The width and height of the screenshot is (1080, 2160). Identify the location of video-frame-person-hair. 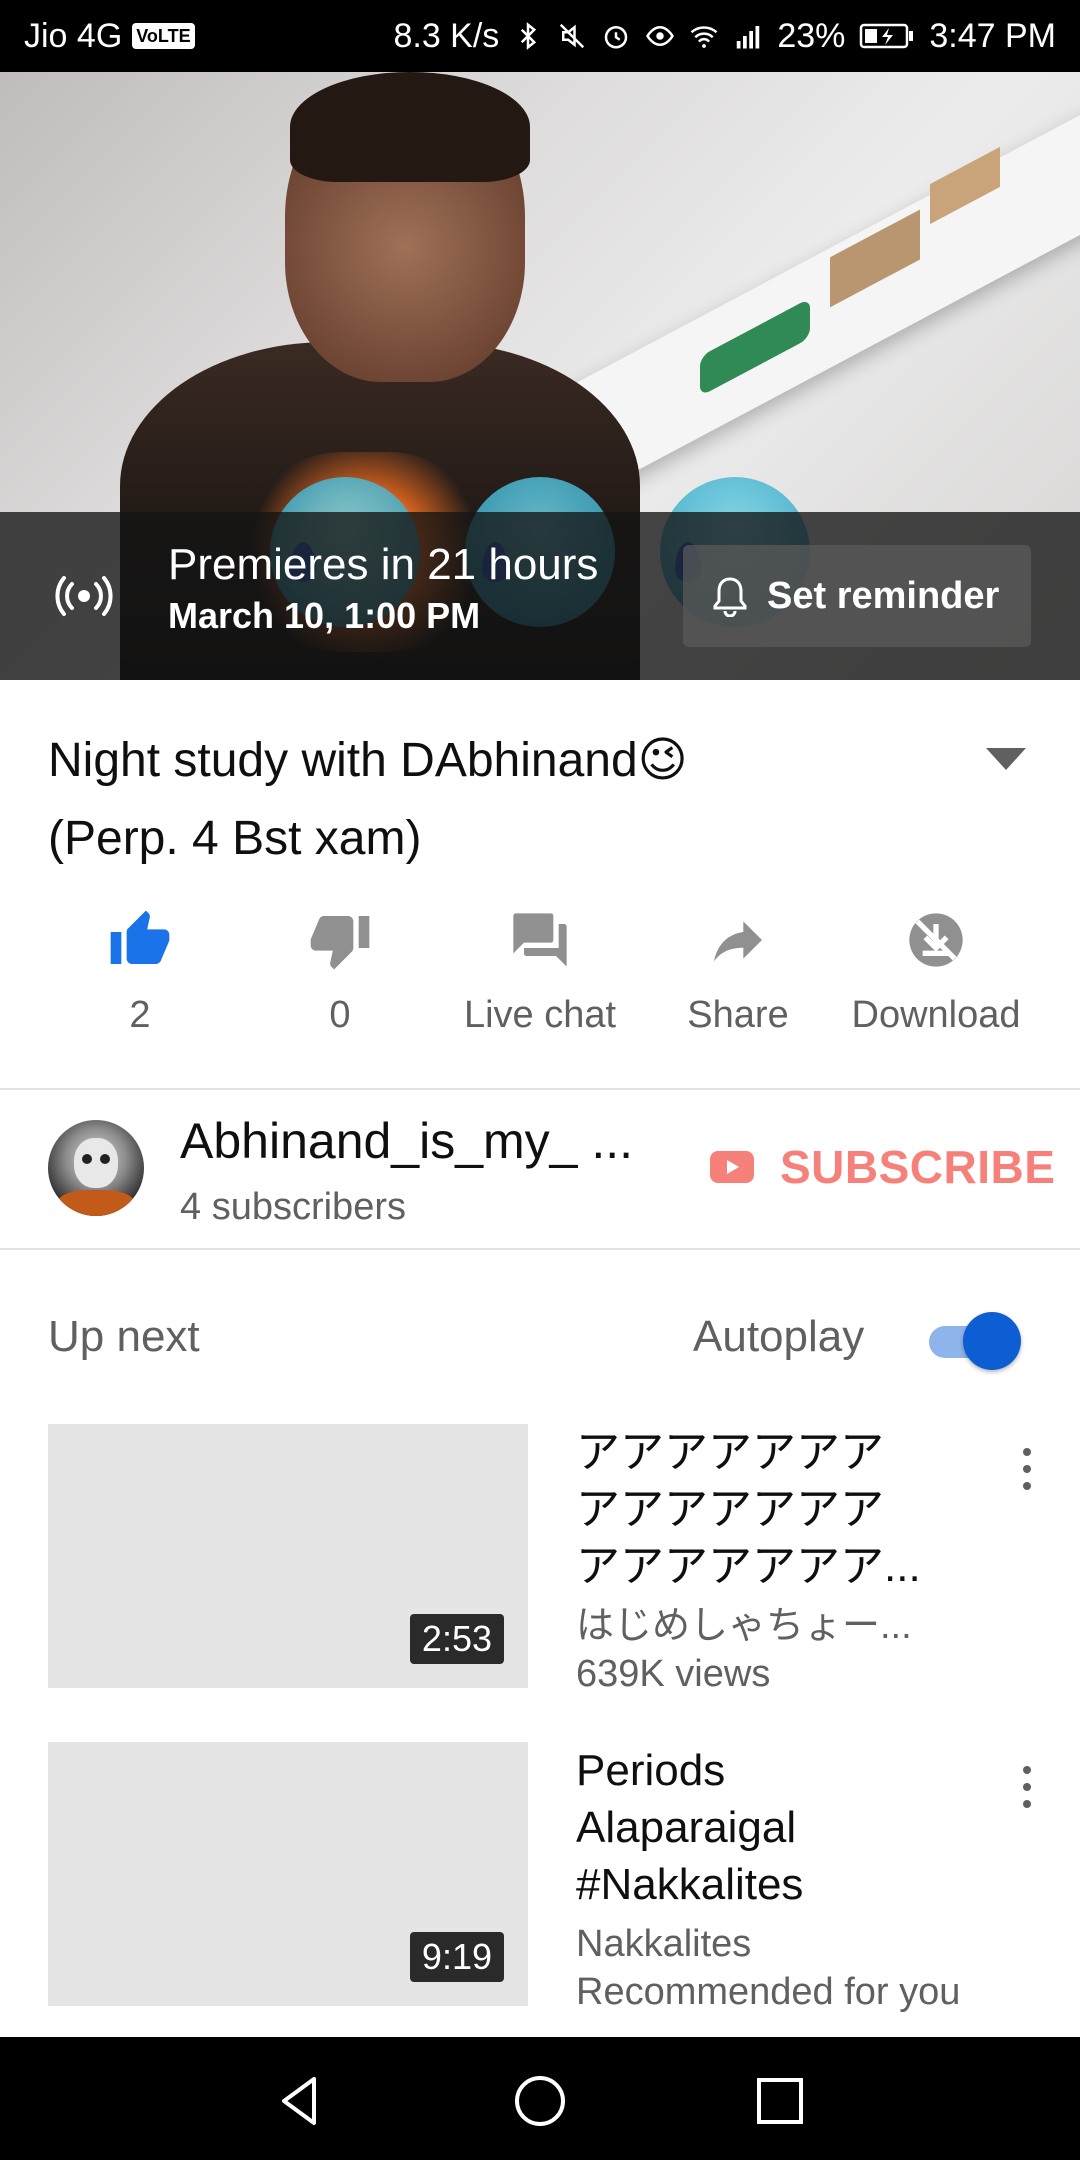
(410, 127).